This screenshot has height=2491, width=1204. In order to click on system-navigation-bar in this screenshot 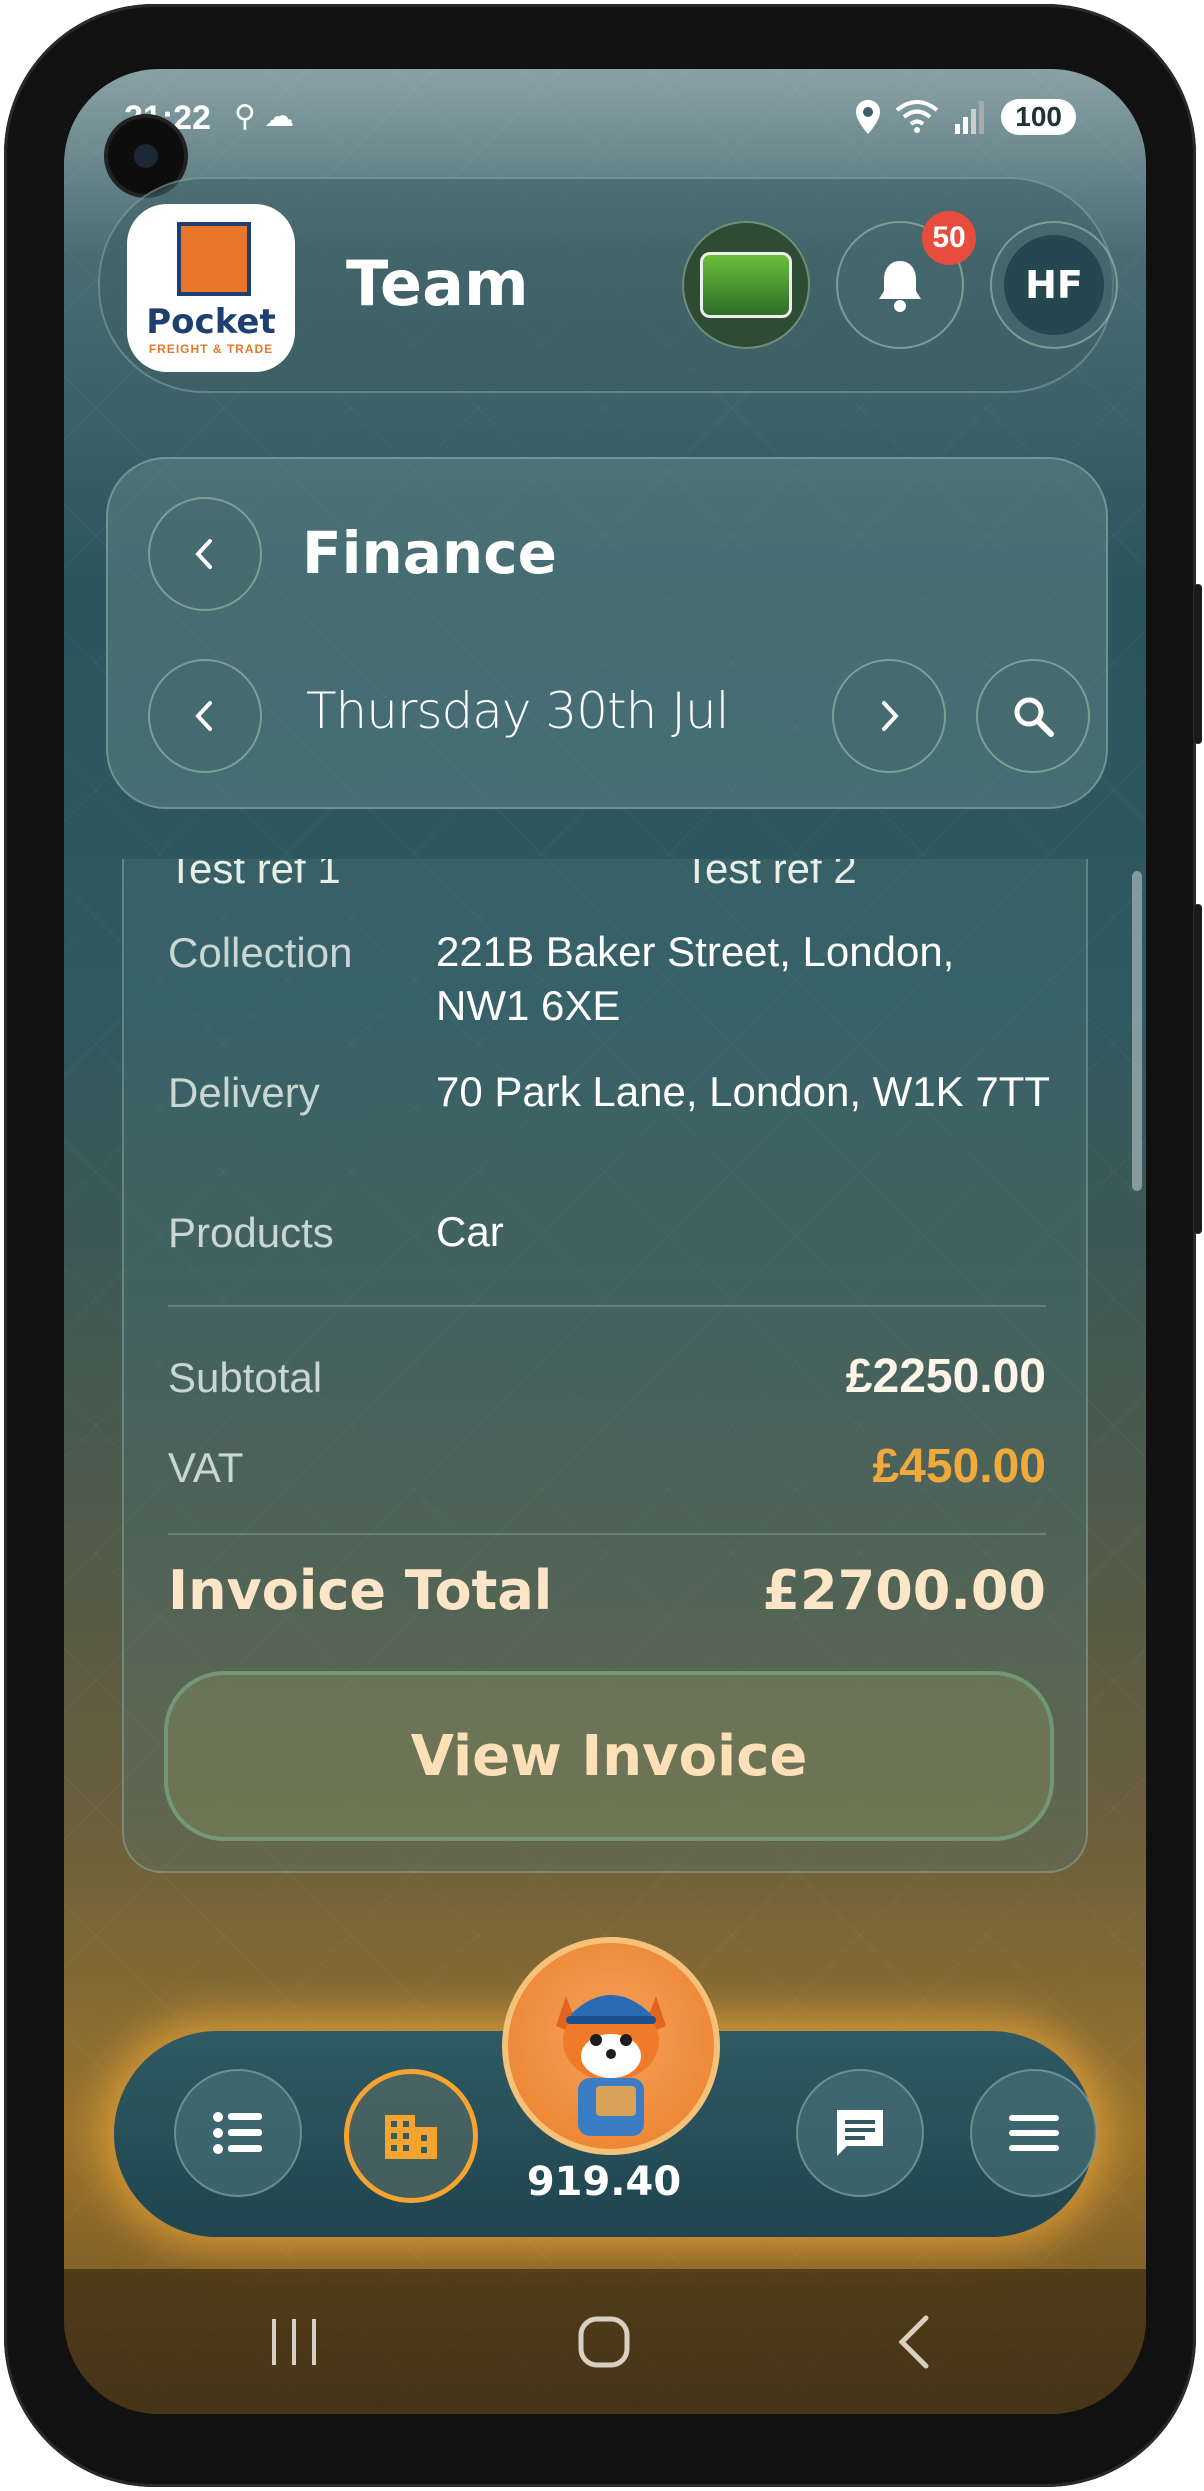, I will do `click(605, 2341)`.